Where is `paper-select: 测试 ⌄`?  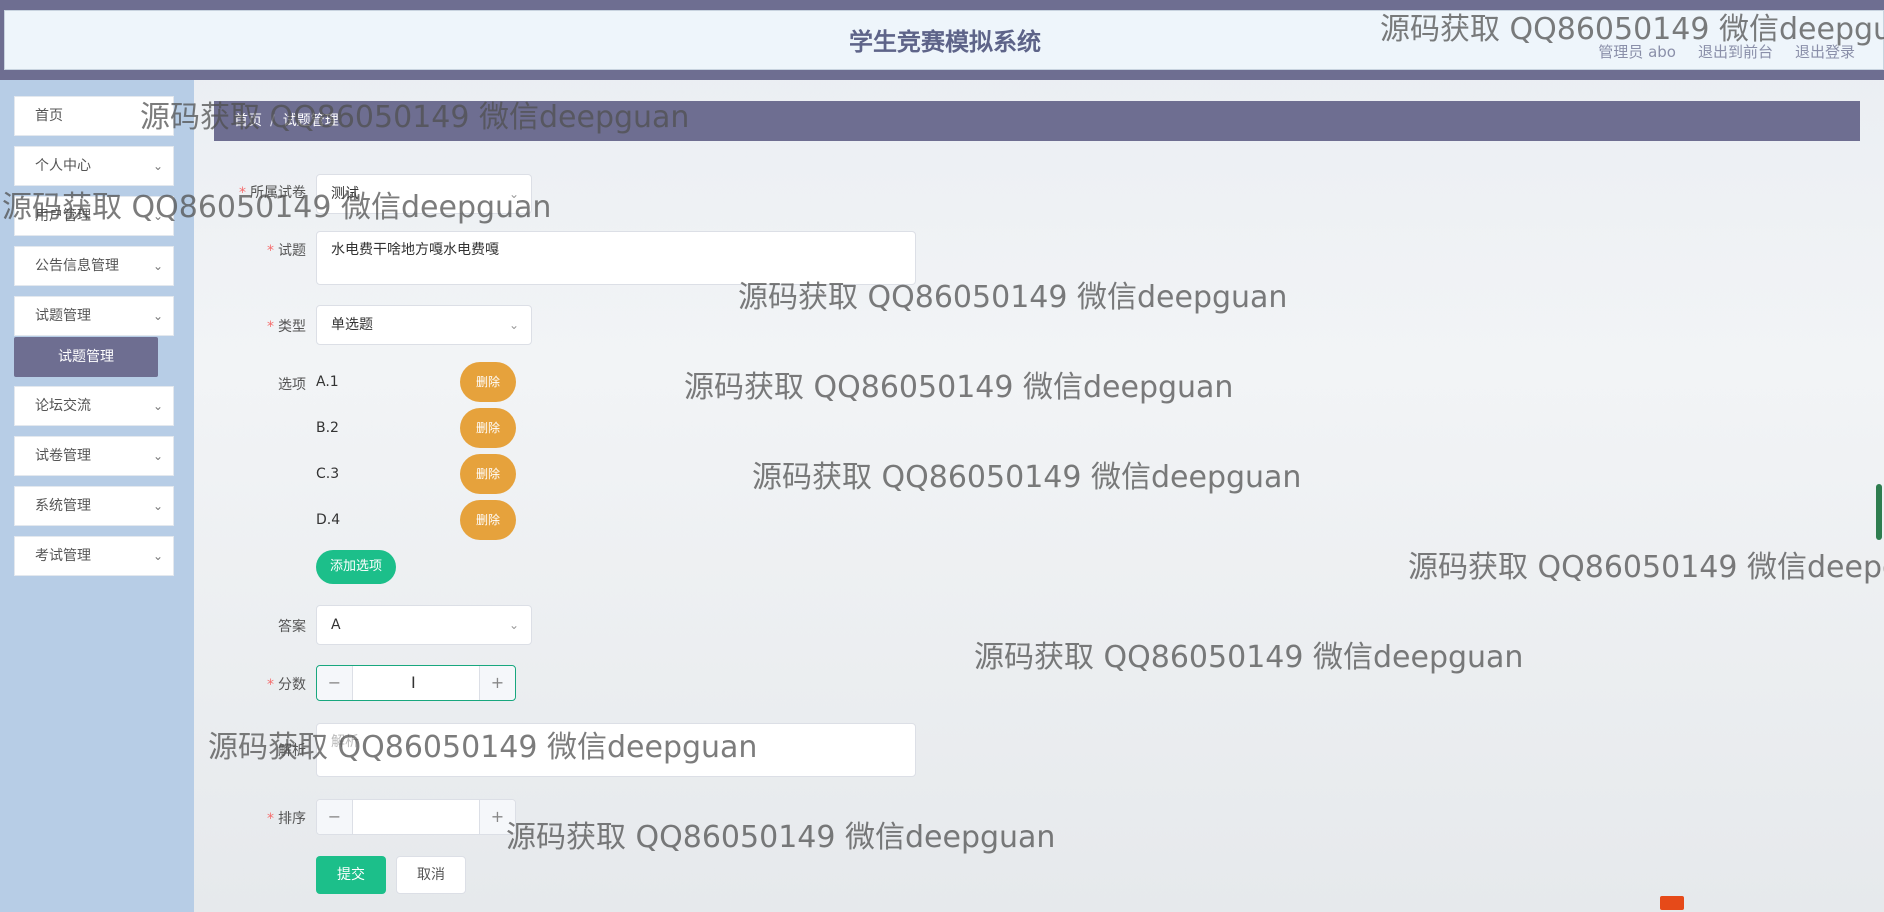
paper-select: 测试 ⌄ is located at coordinates (424, 194).